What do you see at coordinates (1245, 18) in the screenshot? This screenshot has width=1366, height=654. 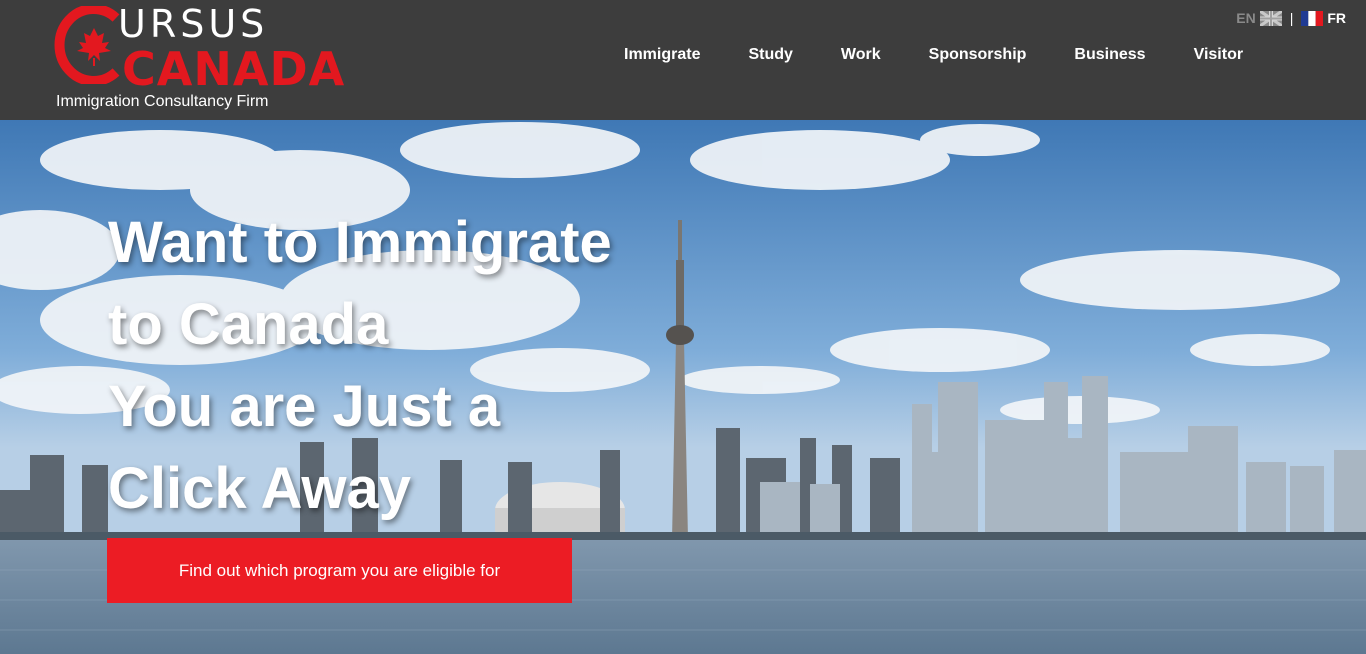 I see `language-en-link: EN` at bounding box center [1245, 18].